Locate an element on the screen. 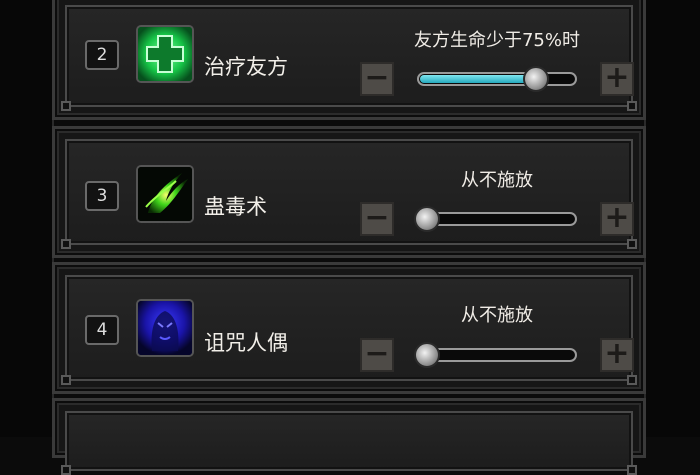 The height and width of the screenshot is (475, 700). skill-number: 3 is located at coordinates (102, 196).